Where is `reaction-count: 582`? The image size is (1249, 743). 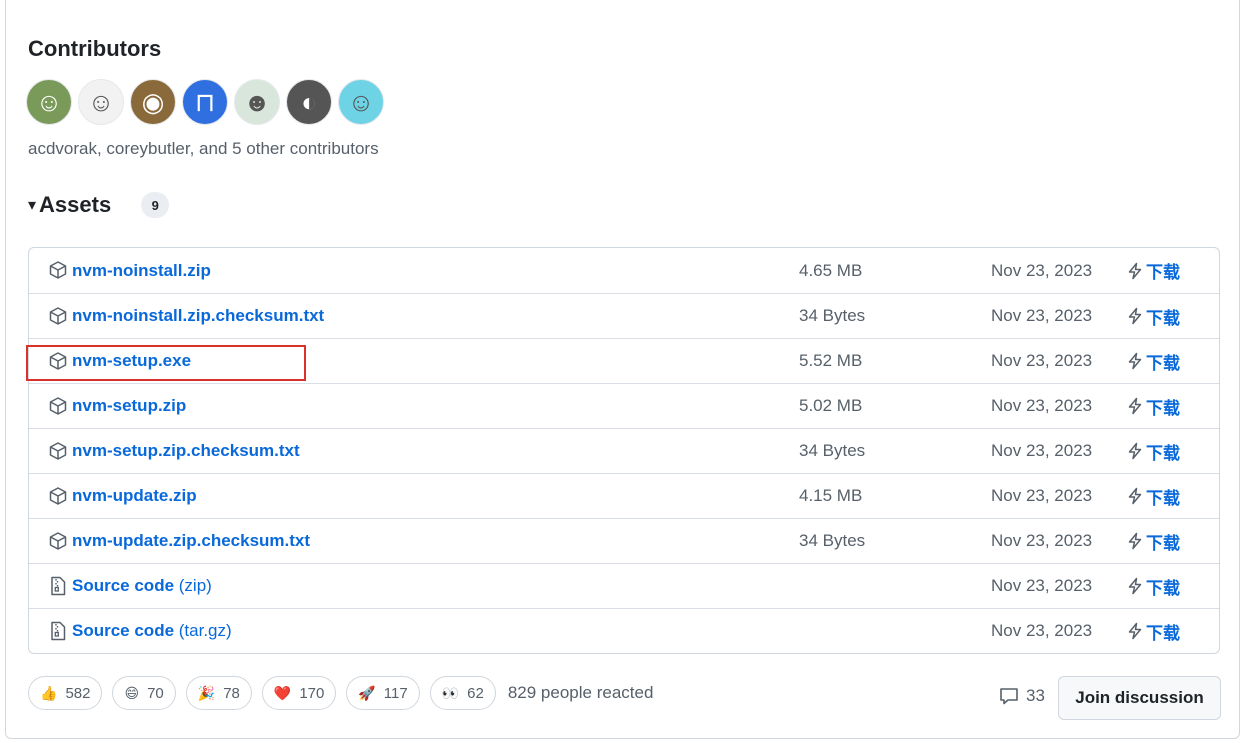
reaction-count: 582 is located at coordinates (78, 693).